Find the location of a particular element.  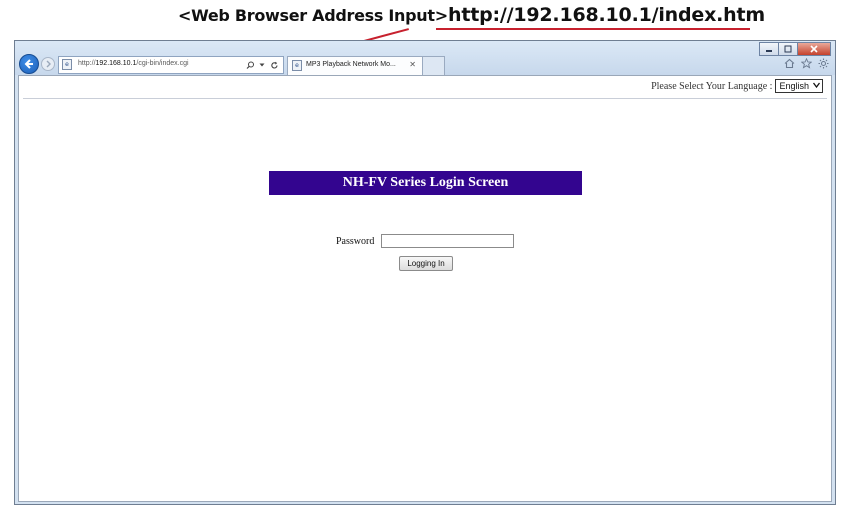

window-controls is located at coordinates (795, 49).